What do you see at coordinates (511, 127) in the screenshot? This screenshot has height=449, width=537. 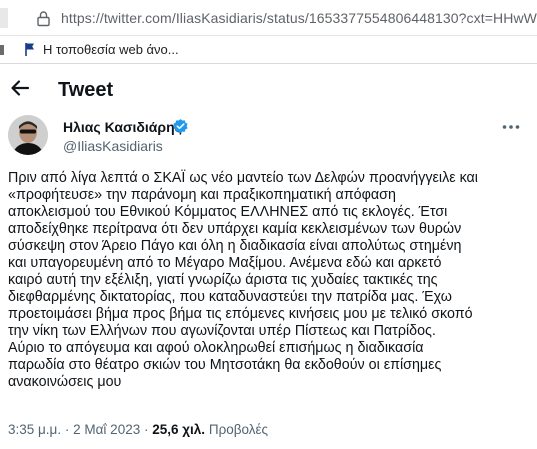 I see `more-options-icon` at bounding box center [511, 127].